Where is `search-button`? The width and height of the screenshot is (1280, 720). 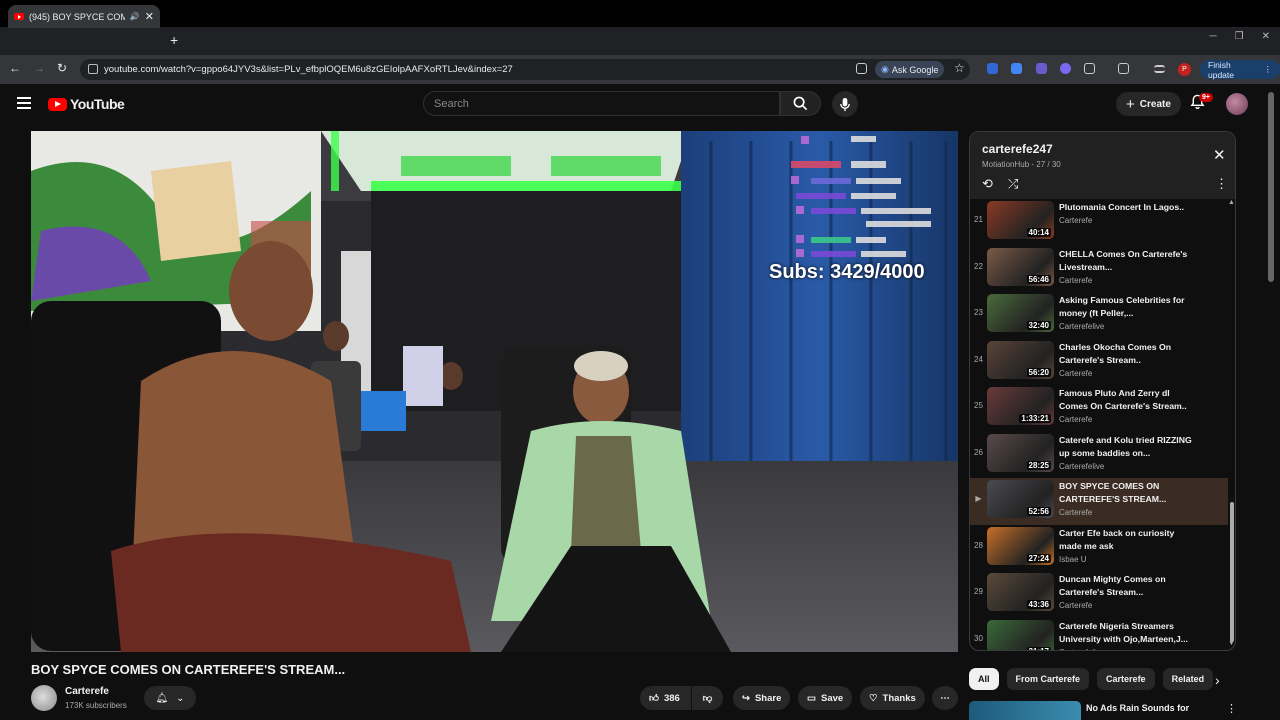
search-button is located at coordinates (800, 103).